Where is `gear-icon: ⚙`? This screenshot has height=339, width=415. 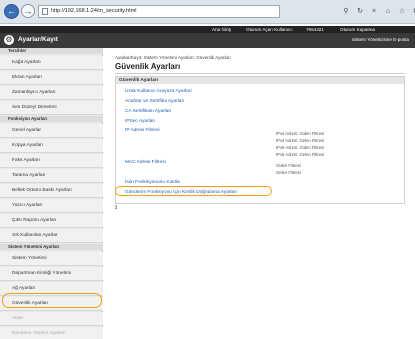 gear-icon: ⚙ is located at coordinates (412, 11).